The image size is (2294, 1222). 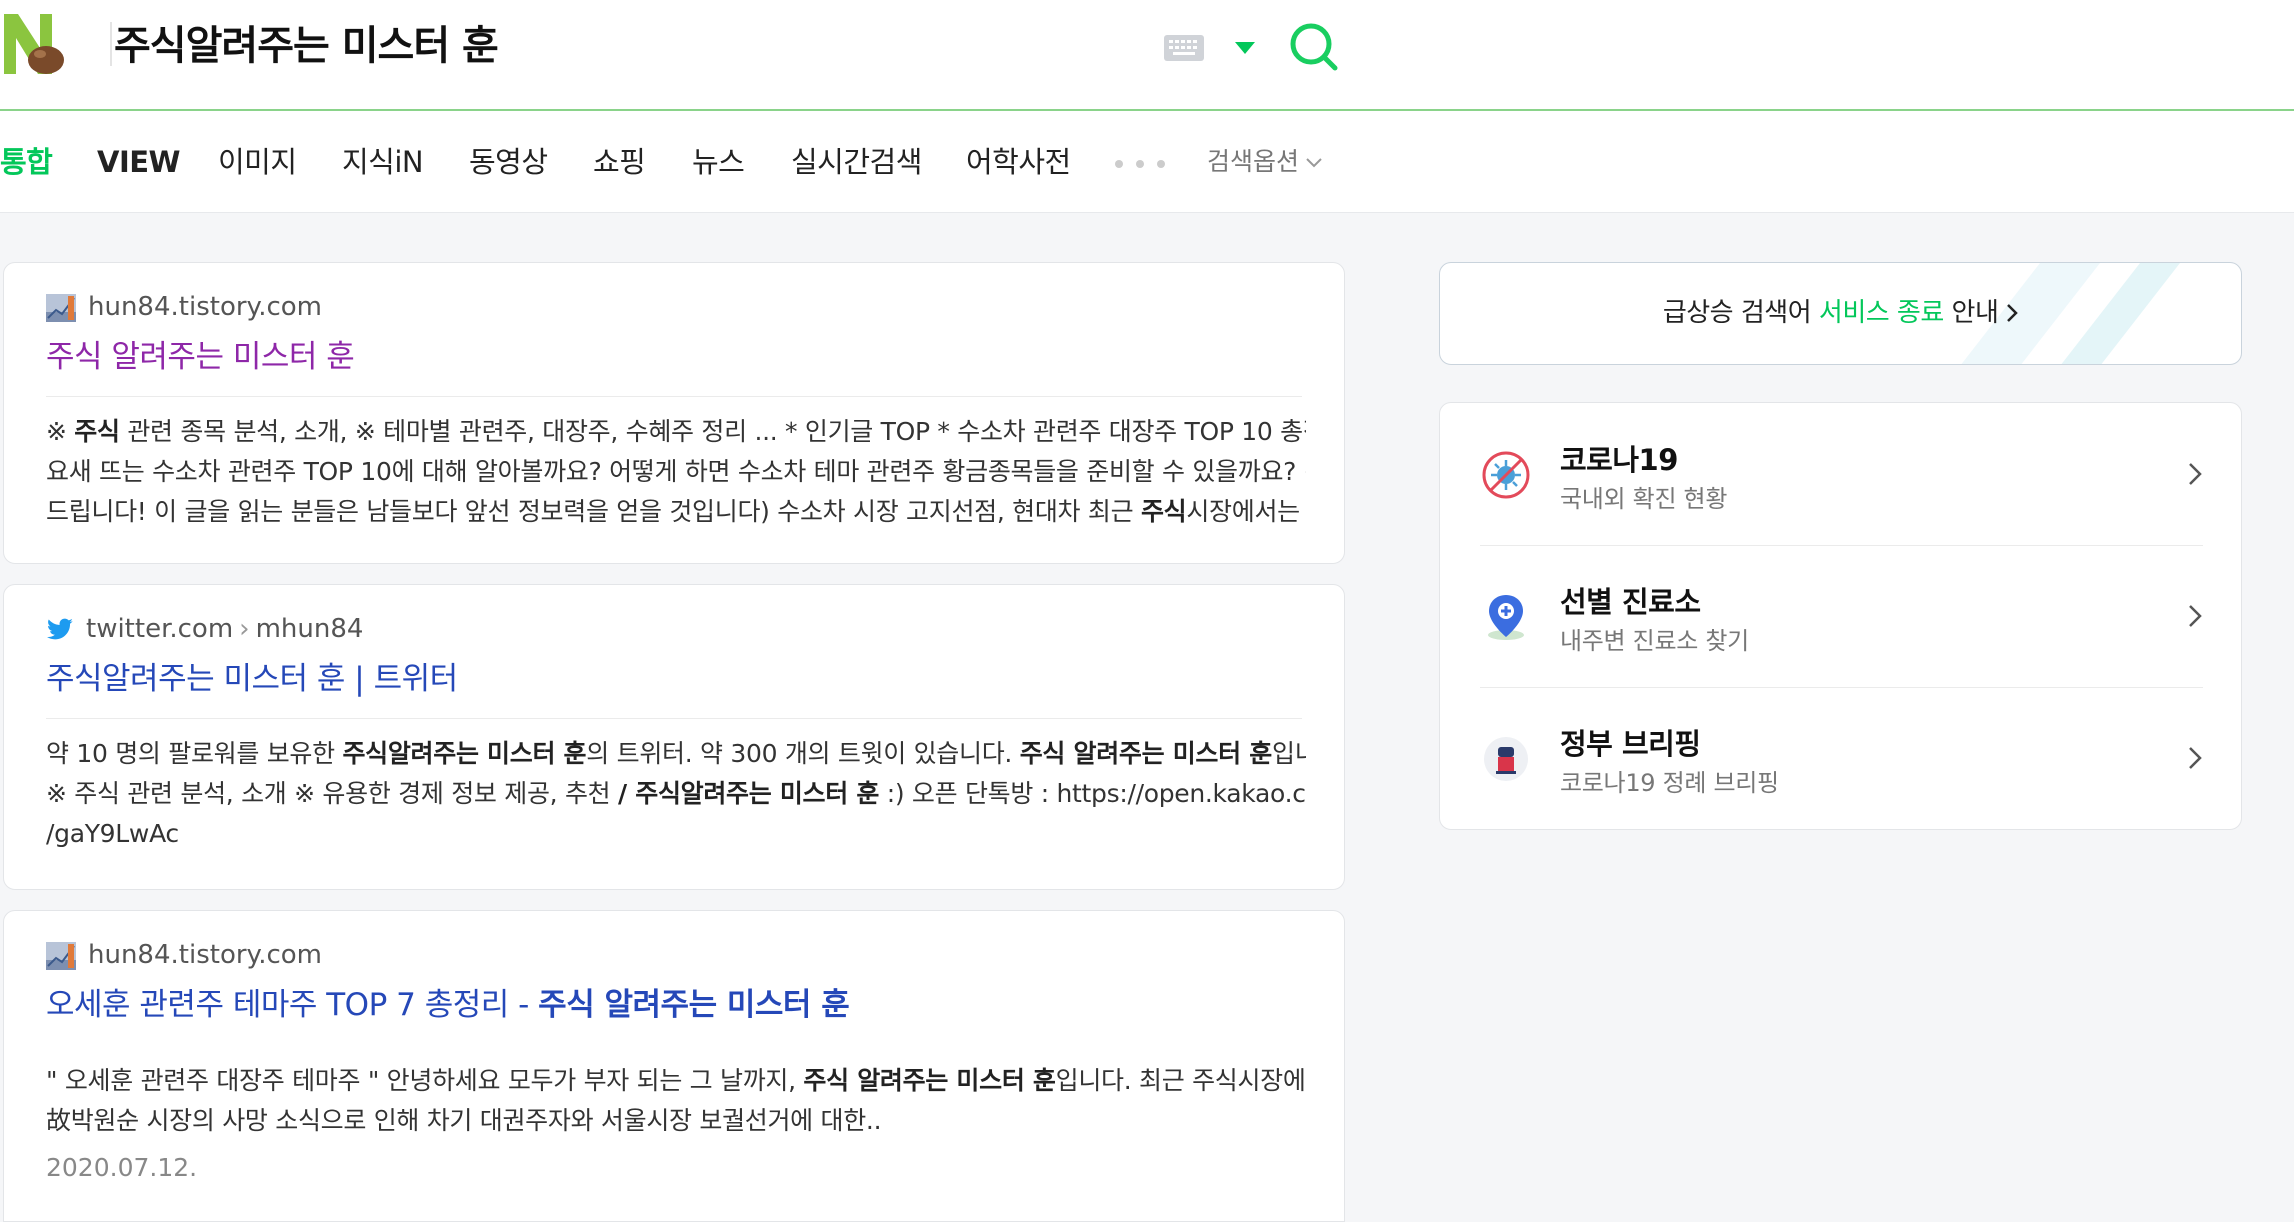 What do you see at coordinates (1253, 161) in the screenshot?
I see `search-options-label: 검색옵션` at bounding box center [1253, 161].